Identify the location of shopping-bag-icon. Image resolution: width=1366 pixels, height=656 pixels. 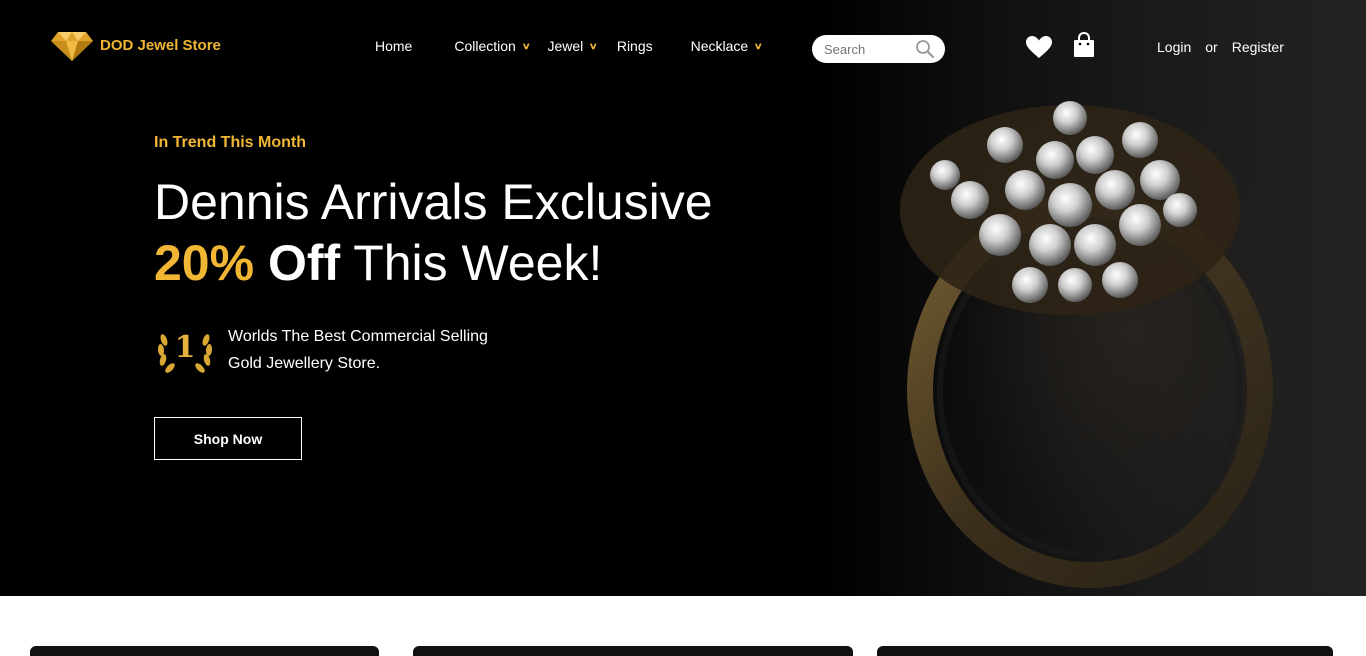
(1084, 45).